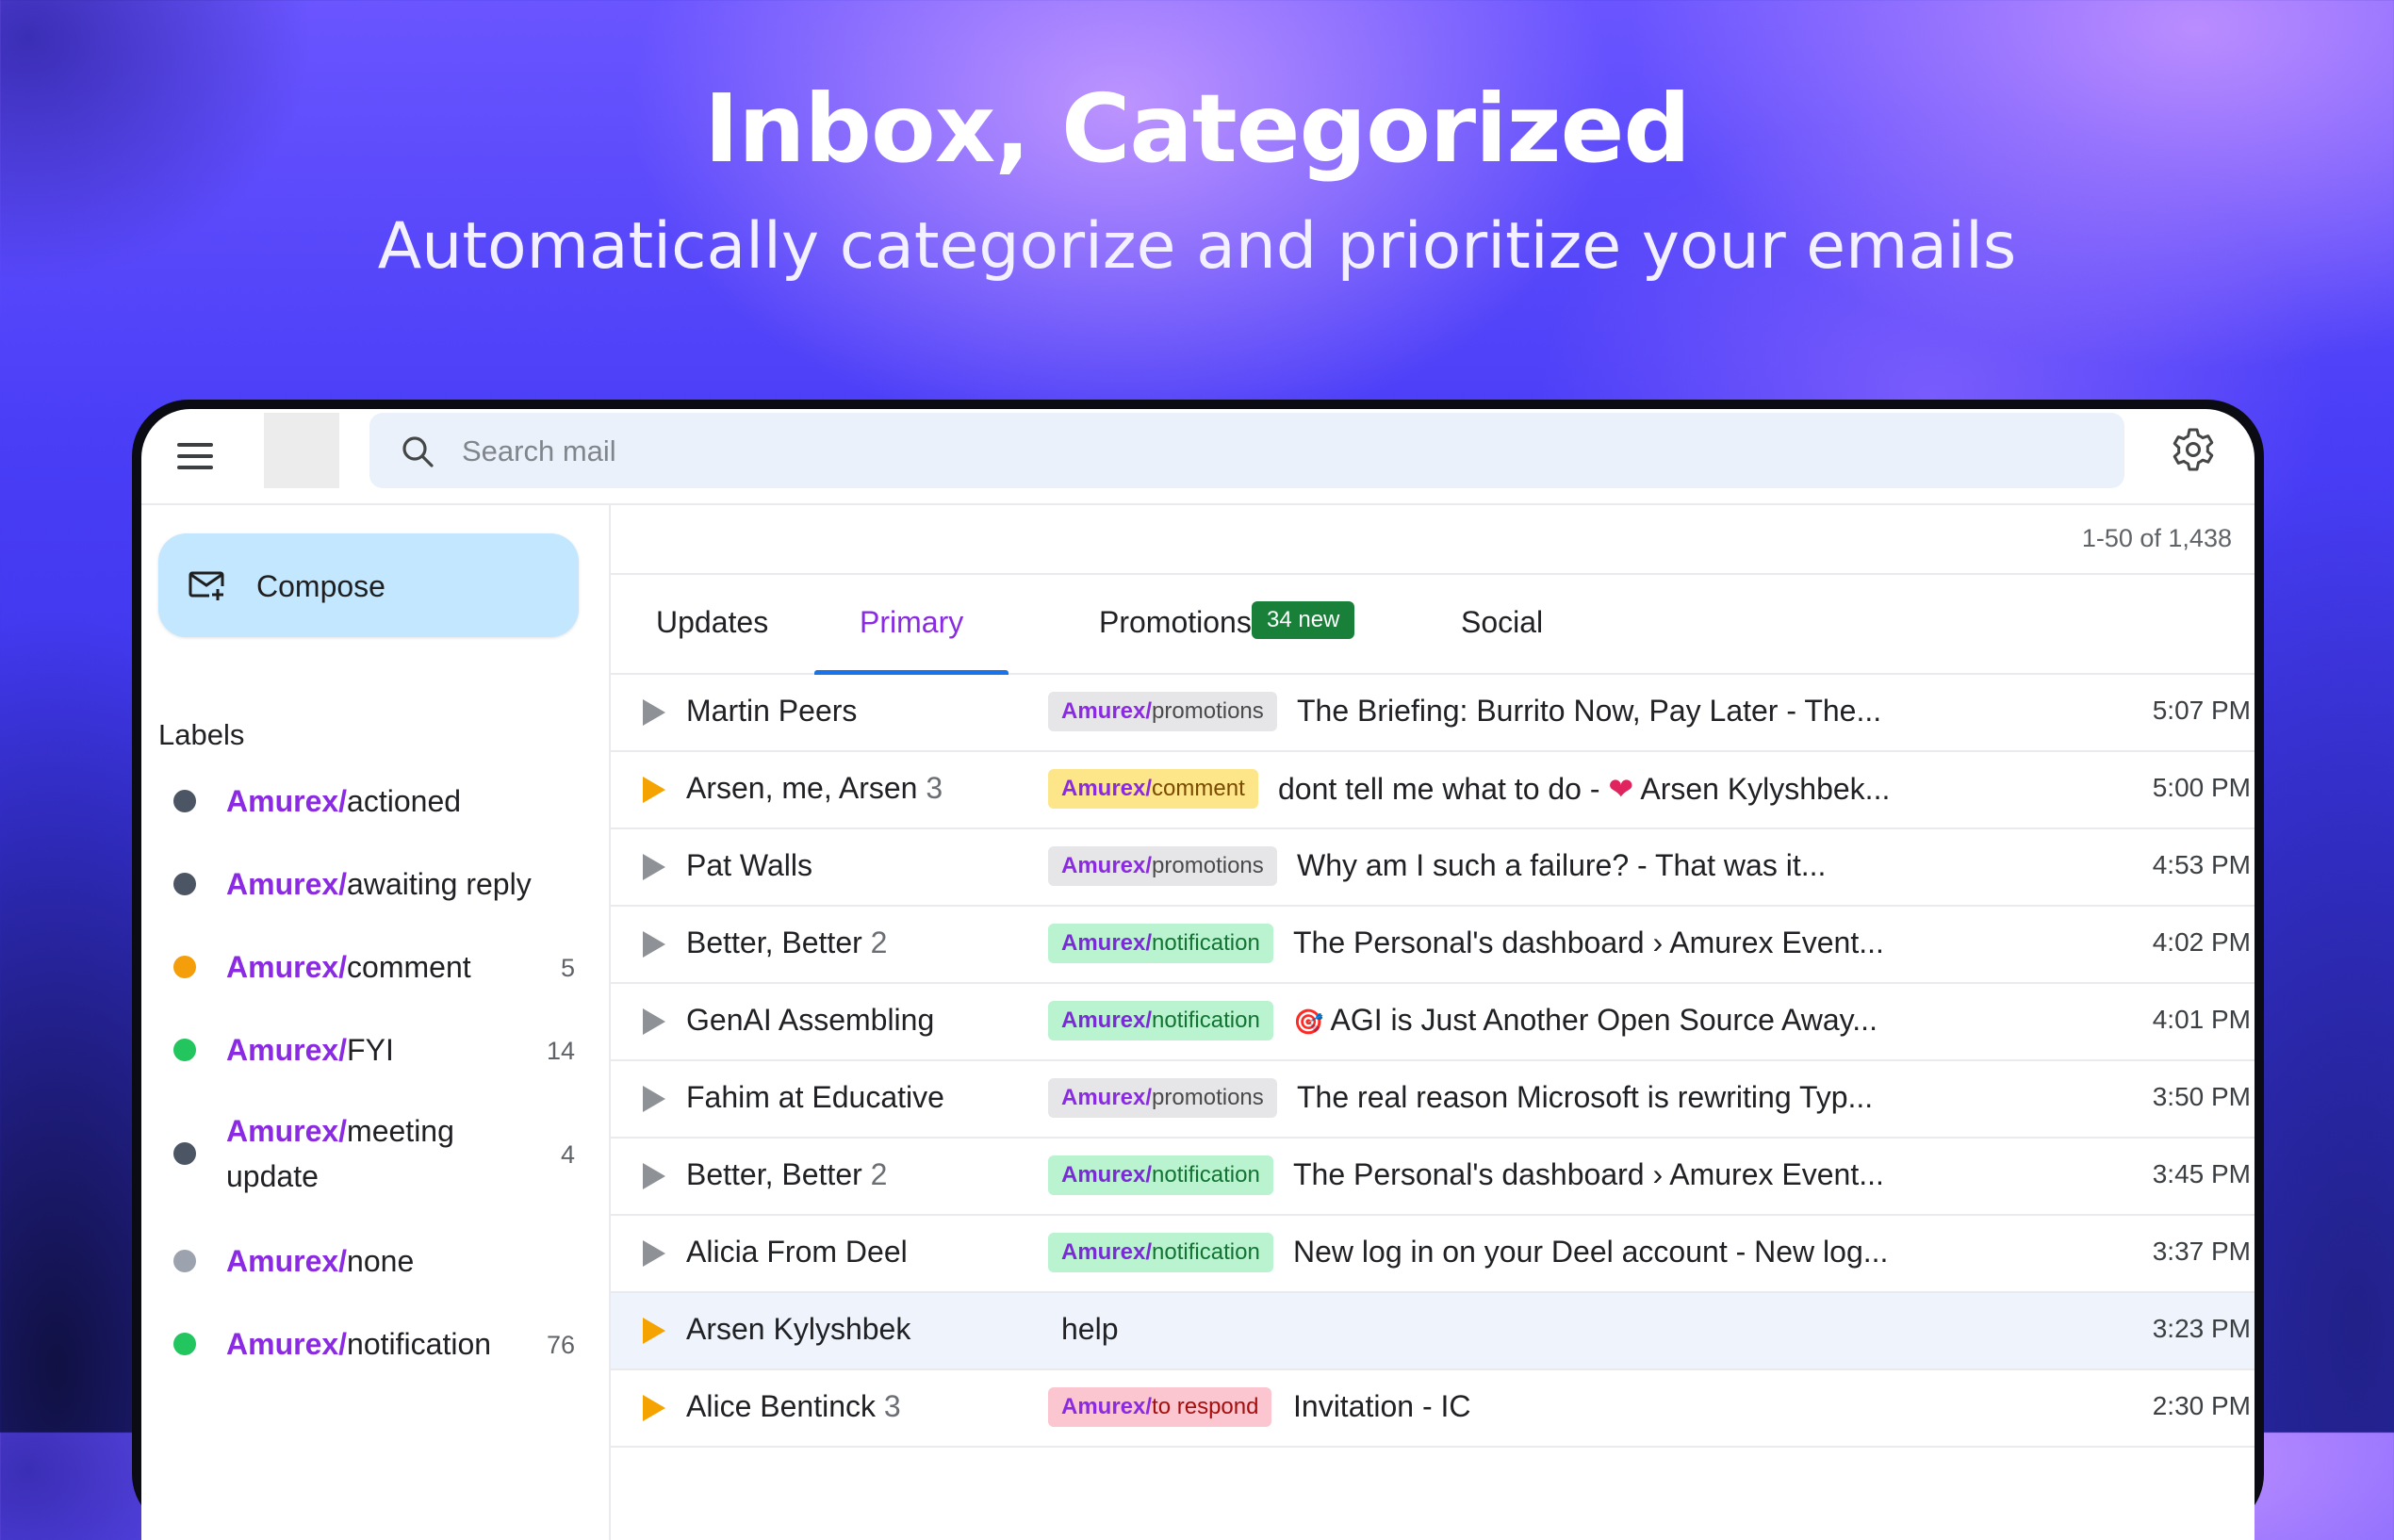 Image resolution: width=2394 pixels, height=1540 pixels. I want to click on target-icon: 🎯, so click(1308, 1022).